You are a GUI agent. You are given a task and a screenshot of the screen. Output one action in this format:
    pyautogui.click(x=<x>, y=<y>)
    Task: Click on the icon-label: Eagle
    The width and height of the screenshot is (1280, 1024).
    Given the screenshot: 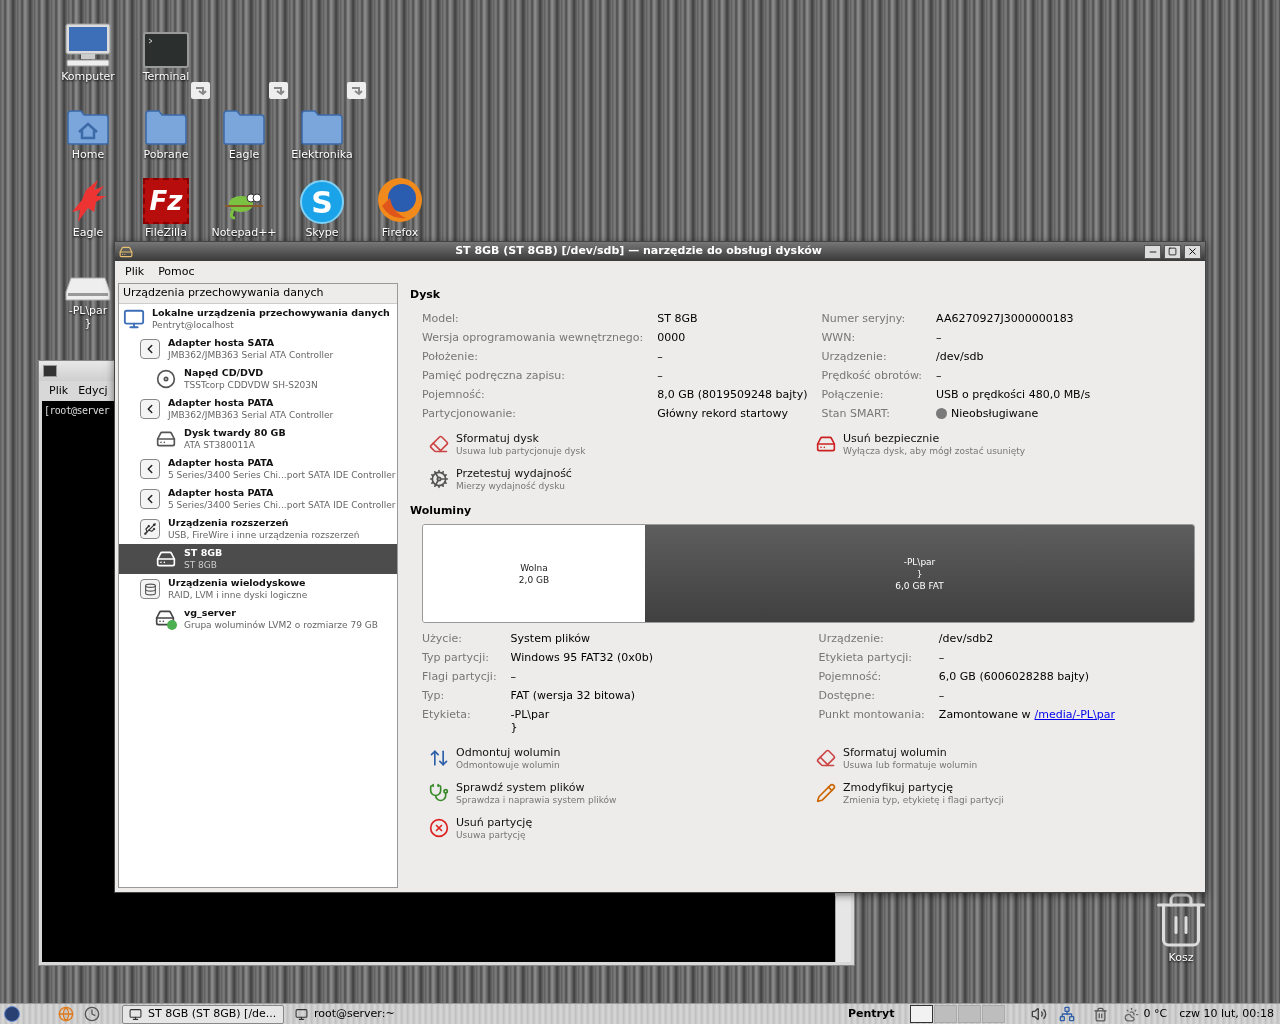 What is the action you would take?
    pyautogui.click(x=244, y=154)
    